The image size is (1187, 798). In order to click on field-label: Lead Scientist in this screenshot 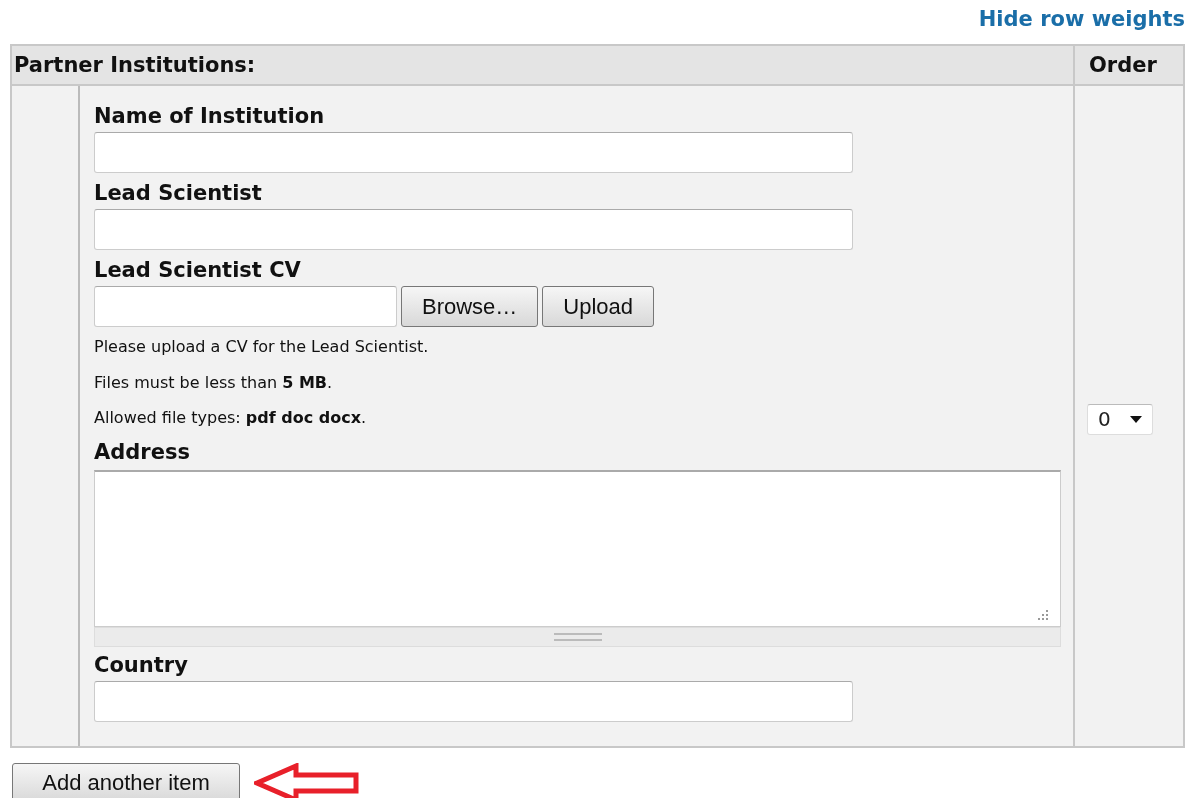, I will do `click(178, 193)`.